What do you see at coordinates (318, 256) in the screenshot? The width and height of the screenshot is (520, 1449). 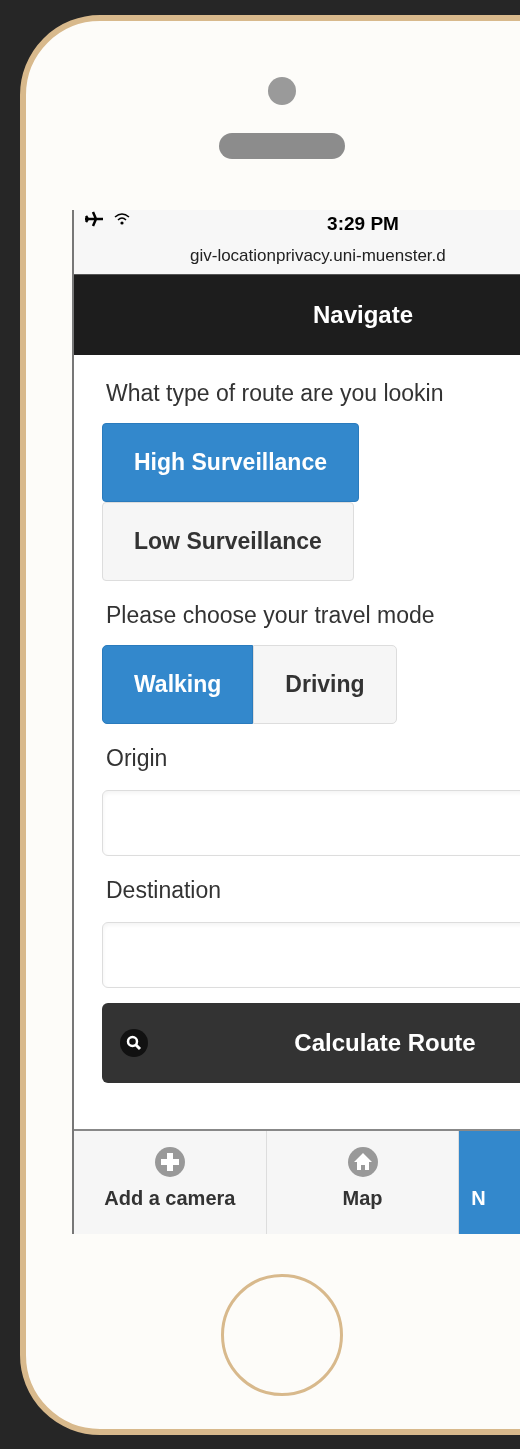 I see `url-text: giv-locationprivacy.uni-muenster.d` at bounding box center [318, 256].